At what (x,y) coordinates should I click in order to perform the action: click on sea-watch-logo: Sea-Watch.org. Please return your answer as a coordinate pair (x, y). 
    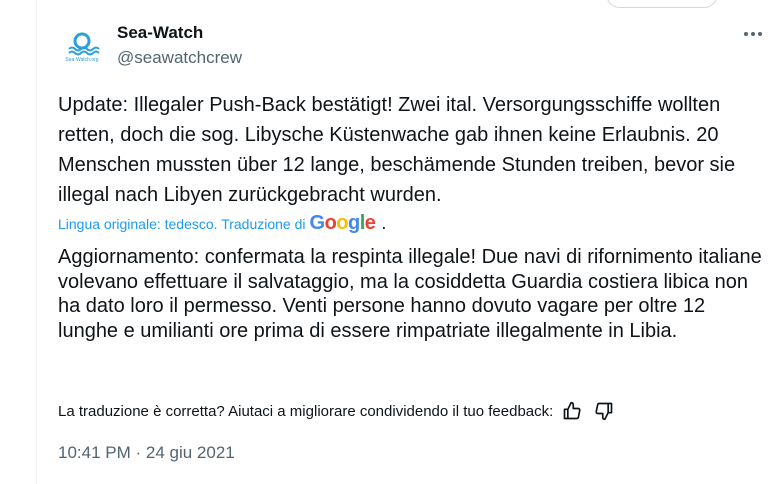
    Looking at the image, I should click on (82, 49).